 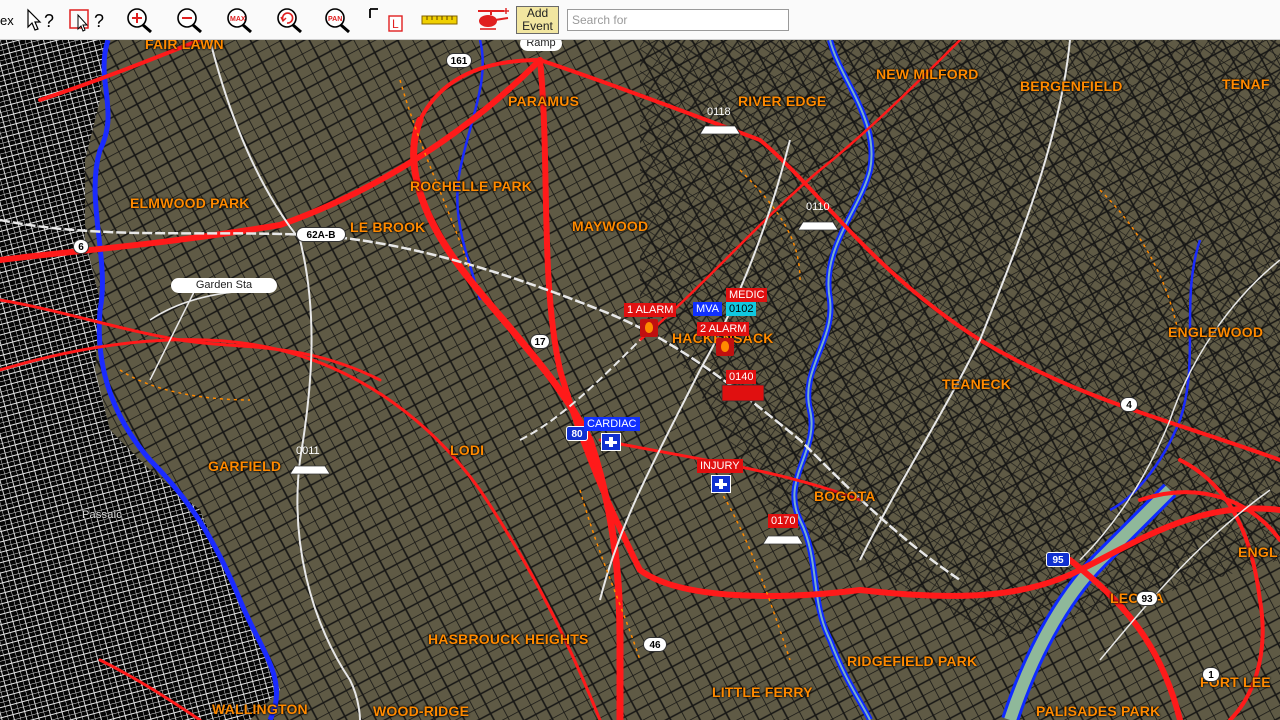 What do you see at coordinates (7, 20) in the screenshot?
I see `toolbar-cut-label: ex` at bounding box center [7, 20].